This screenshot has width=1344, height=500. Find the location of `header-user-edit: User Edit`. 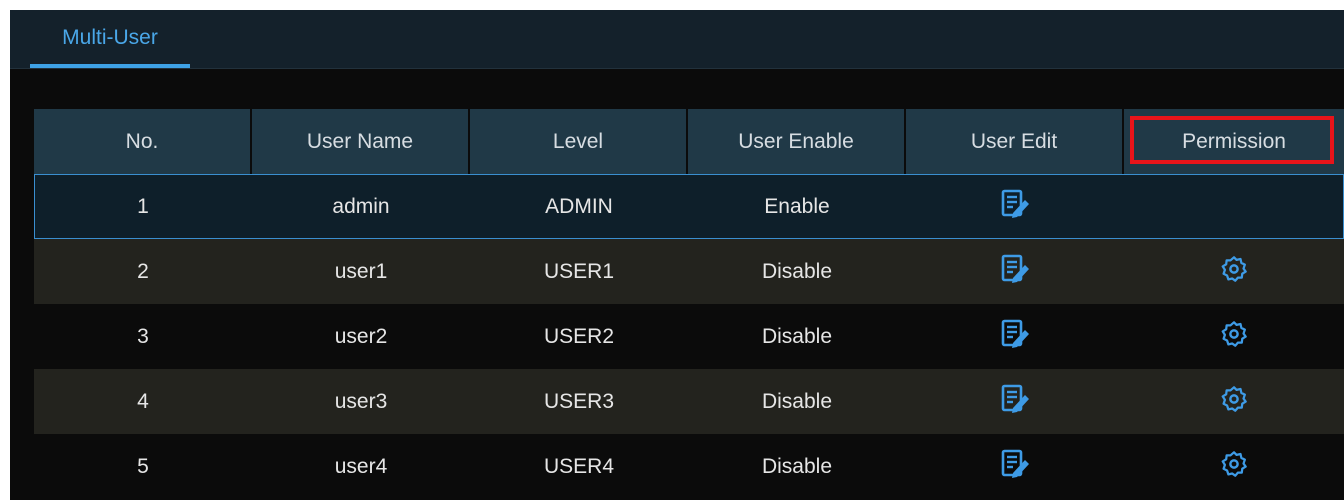

header-user-edit: User Edit is located at coordinates (1015, 141).